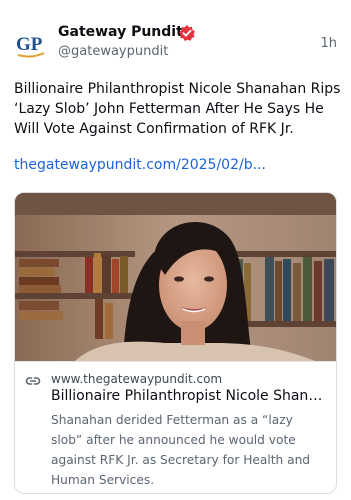  Describe the element at coordinates (33, 381) in the screenshot. I see `link-icon` at that location.